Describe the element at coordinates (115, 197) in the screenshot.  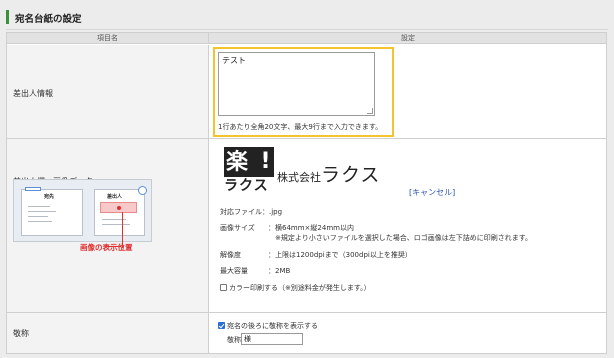
I see `sender-illus-label: 差出人` at that location.